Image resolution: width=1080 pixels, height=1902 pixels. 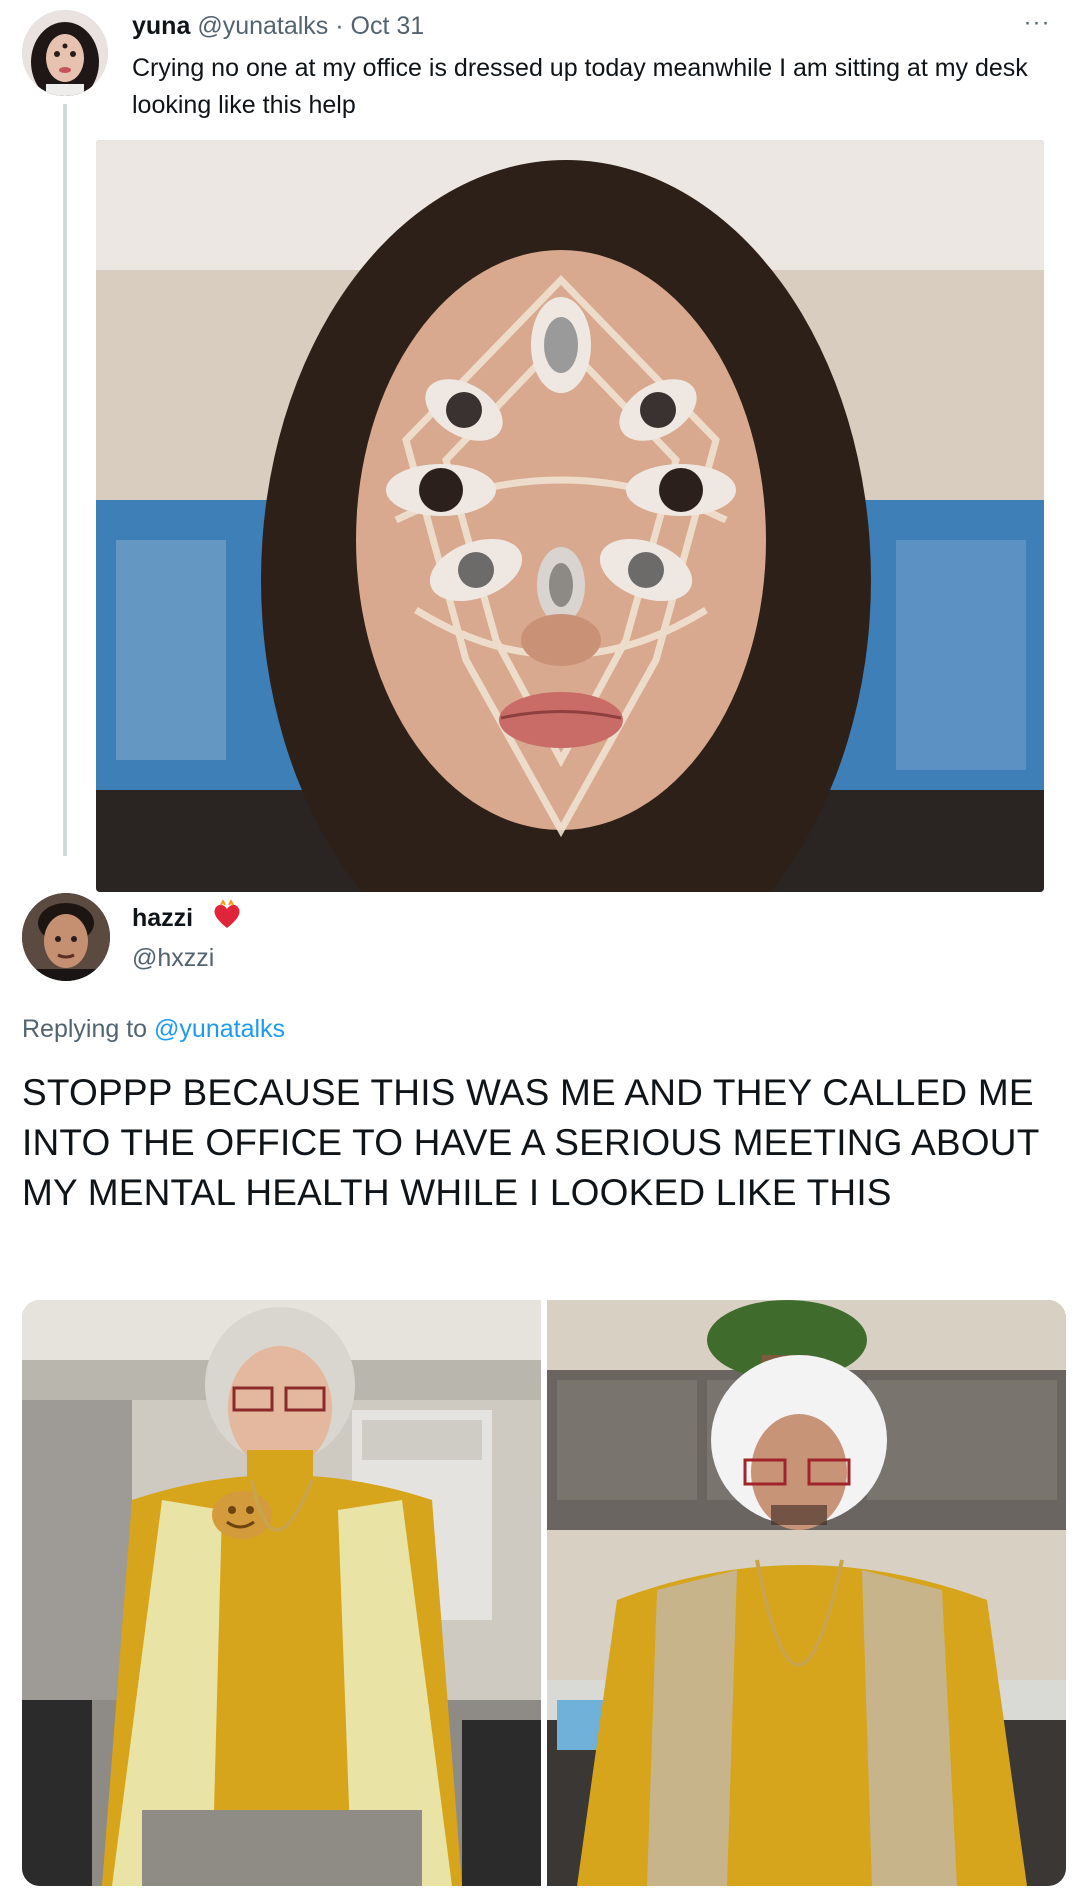 I want to click on red-heart-emoji-icon, so click(x=227, y=916).